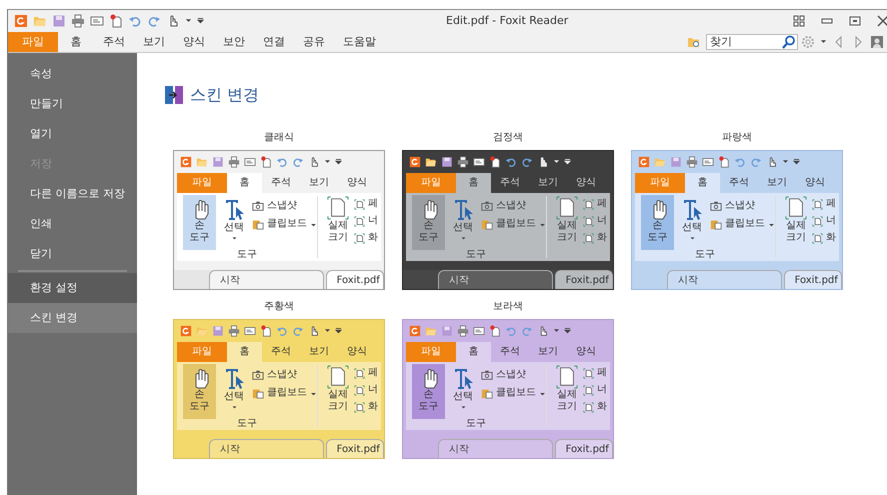  Describe the element at coordinates (72, 134) in the screenshot. I see `sidebar-item: 열기` at that location.